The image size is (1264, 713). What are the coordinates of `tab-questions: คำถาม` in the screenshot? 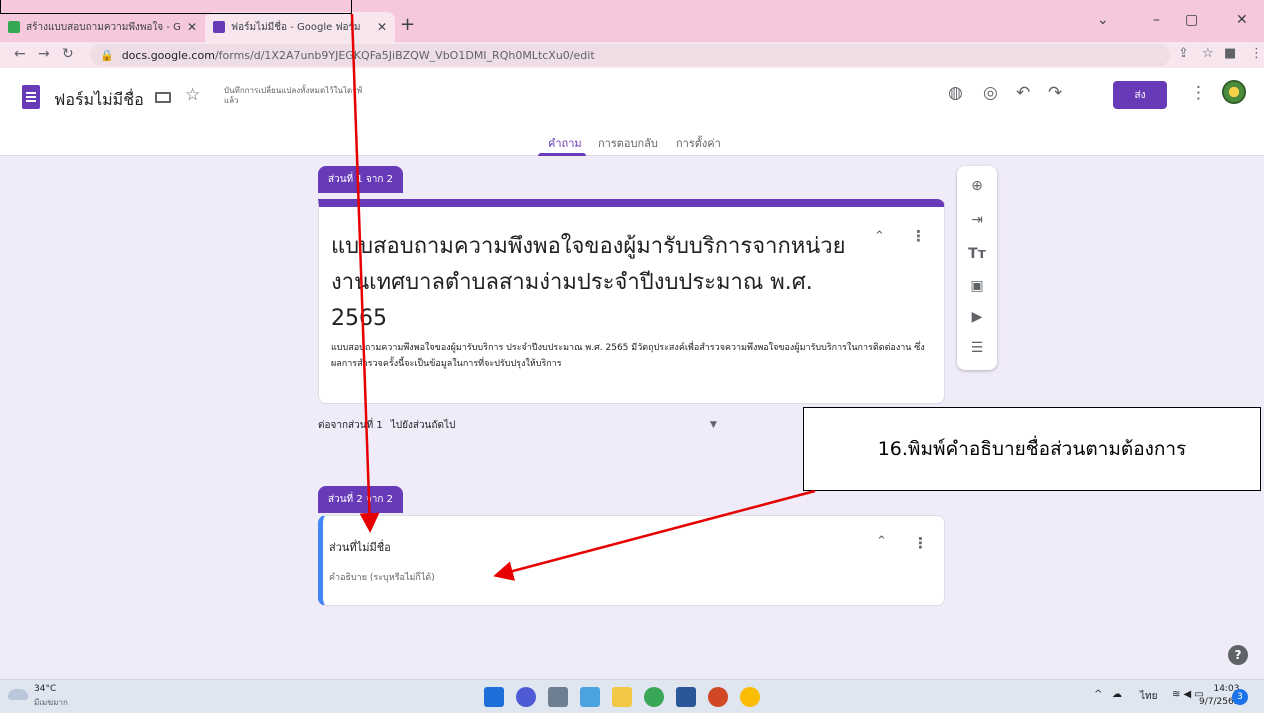 It's located at (565, 143).